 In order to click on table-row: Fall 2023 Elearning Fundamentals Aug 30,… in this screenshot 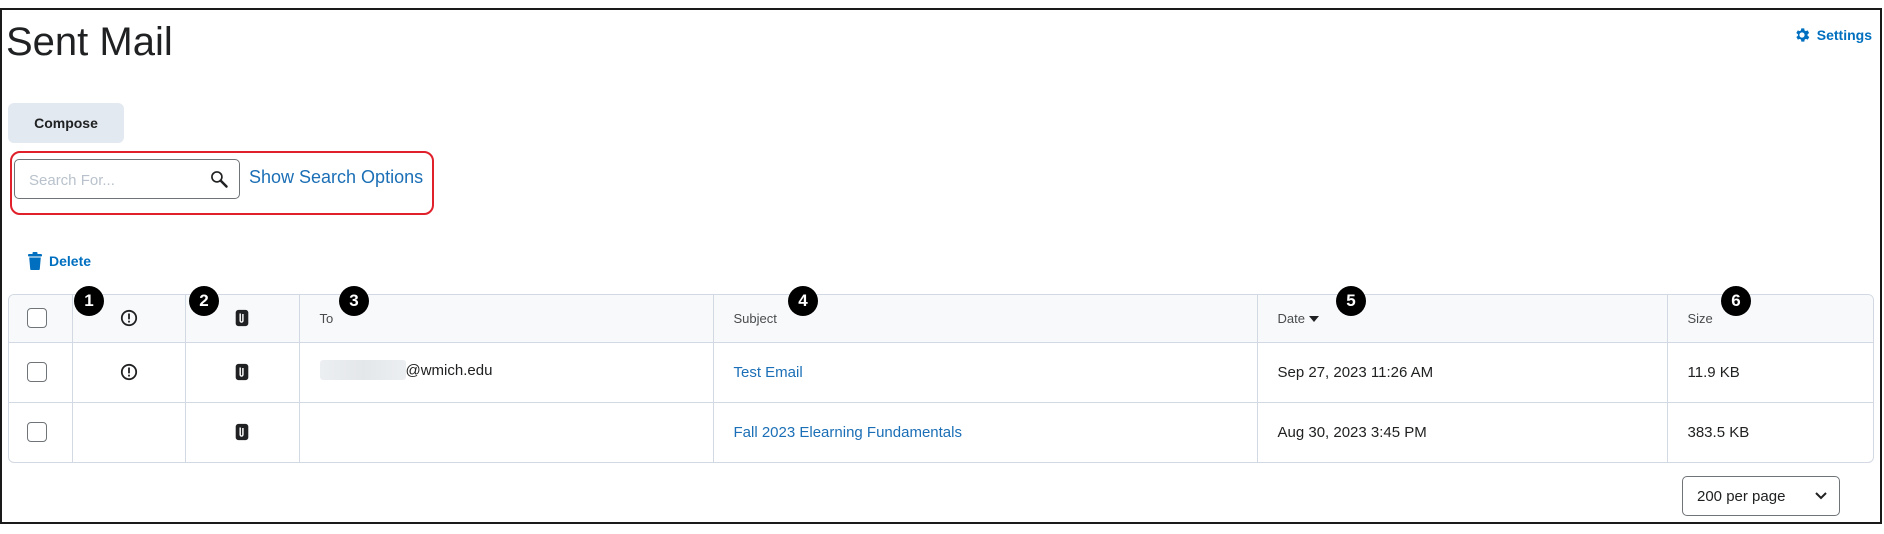, I will do `click(941, 432)`.